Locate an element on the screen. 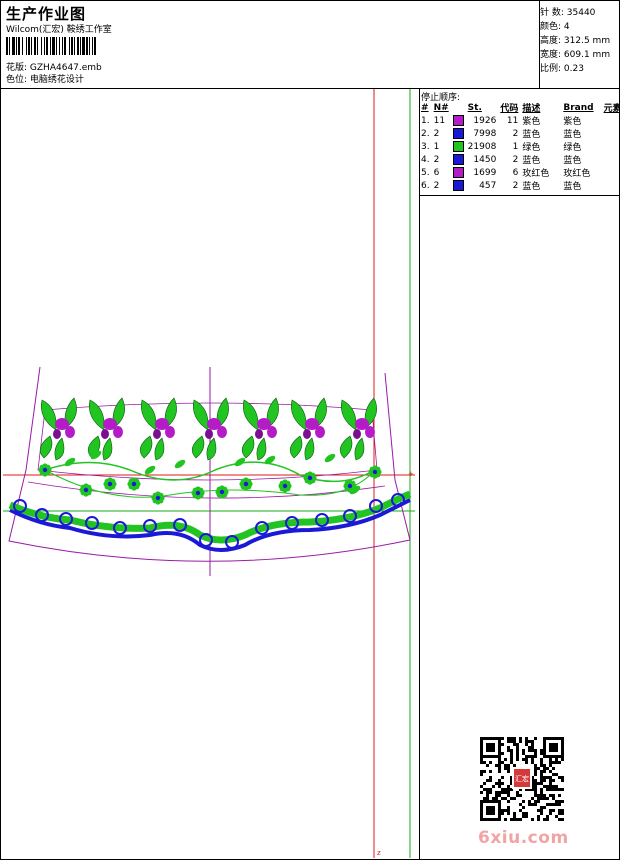  seal-stamp: 汇宏 is located at coordinates (522, 778).